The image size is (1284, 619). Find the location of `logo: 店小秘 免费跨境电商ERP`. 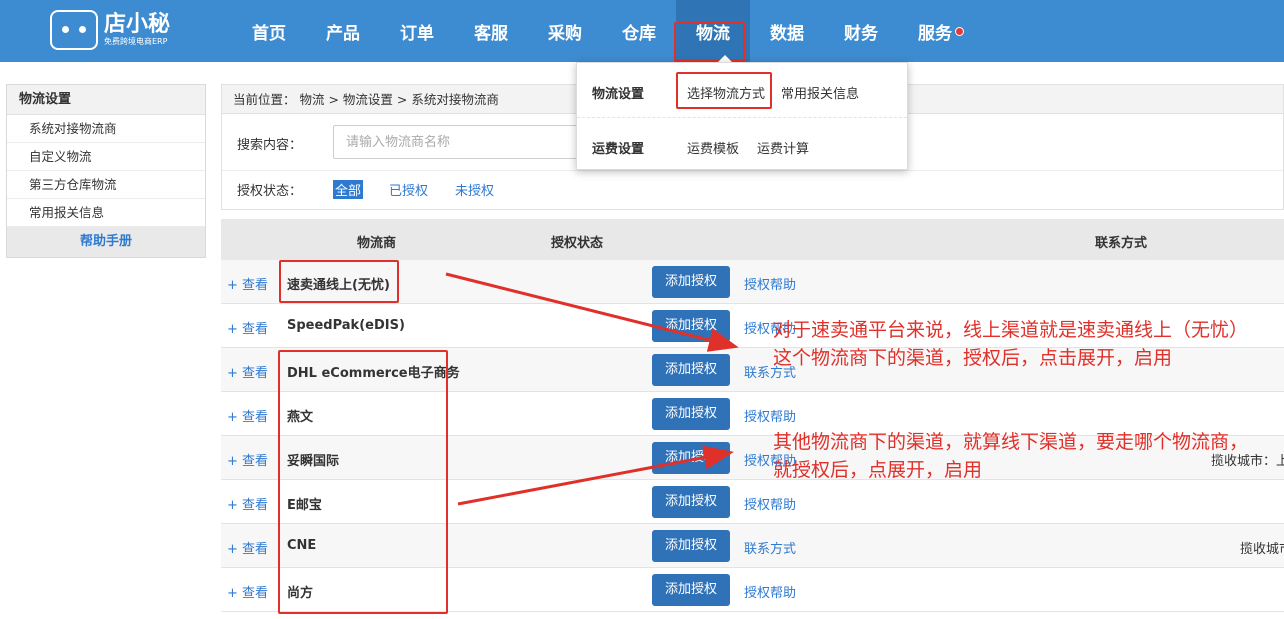

logo: 店小秘 免费跨境电商ERP is located at coordinates (110, 30).